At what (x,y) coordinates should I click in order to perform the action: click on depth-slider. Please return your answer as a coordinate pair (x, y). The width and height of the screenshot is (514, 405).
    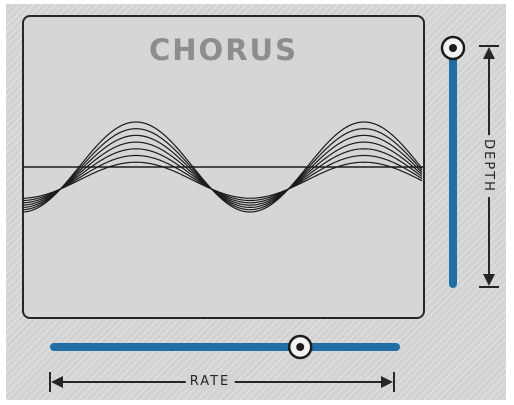
    Looking at the image, I should click on (453, 164).